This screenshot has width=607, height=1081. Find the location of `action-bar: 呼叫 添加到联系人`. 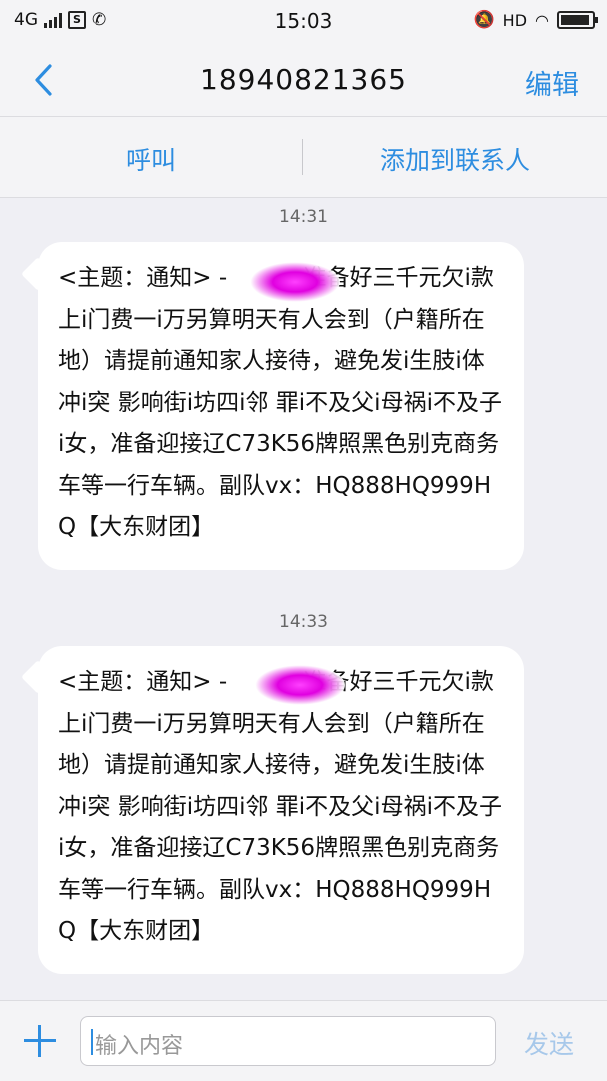

action-bar: 呼叫 添加到联系人 is located at coordinates (303, 157).